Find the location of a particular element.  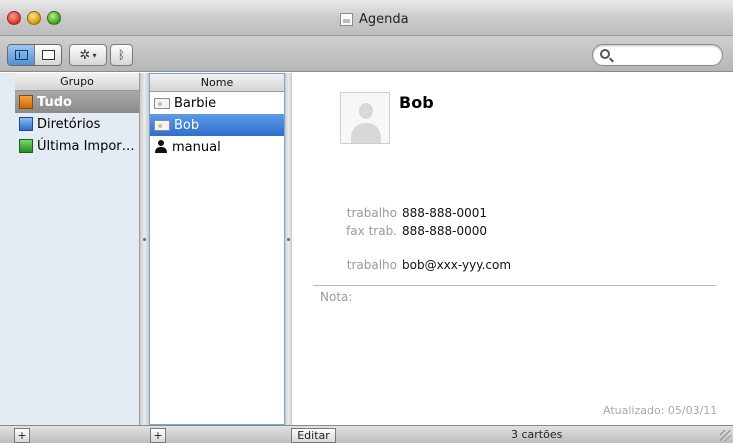

zoom-button is located at coordinates (54, 18).